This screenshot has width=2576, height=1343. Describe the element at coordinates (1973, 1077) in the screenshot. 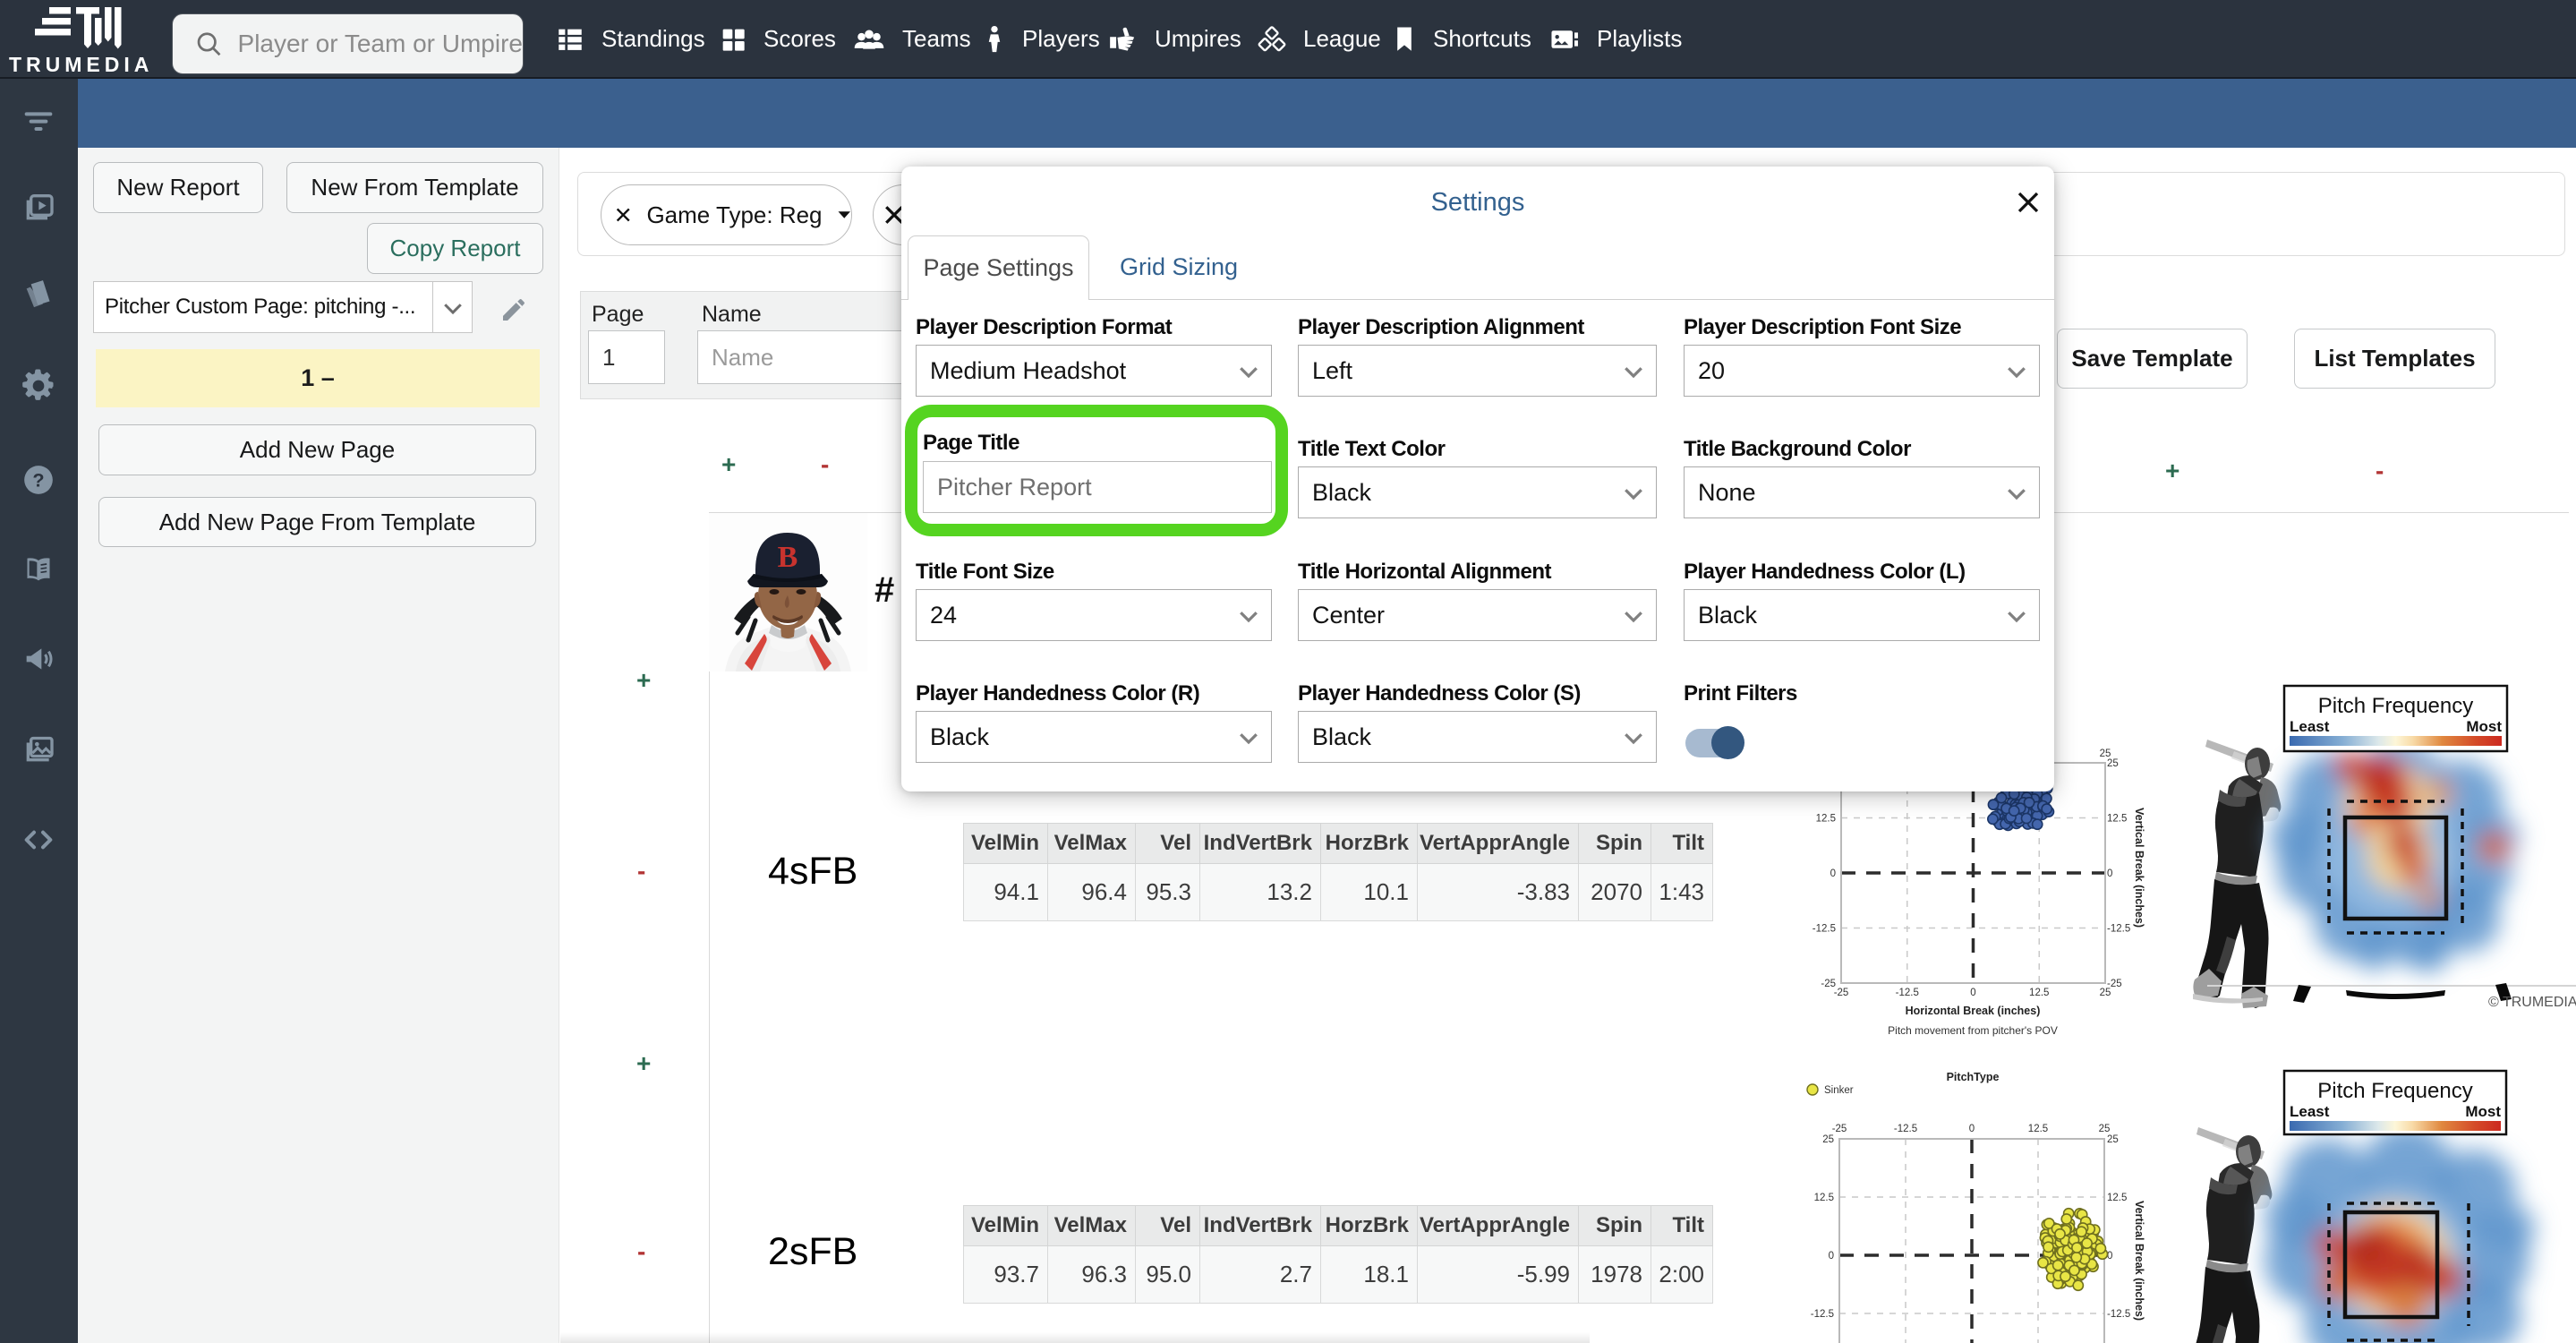

I see `svg-text: PitchType` at that location.